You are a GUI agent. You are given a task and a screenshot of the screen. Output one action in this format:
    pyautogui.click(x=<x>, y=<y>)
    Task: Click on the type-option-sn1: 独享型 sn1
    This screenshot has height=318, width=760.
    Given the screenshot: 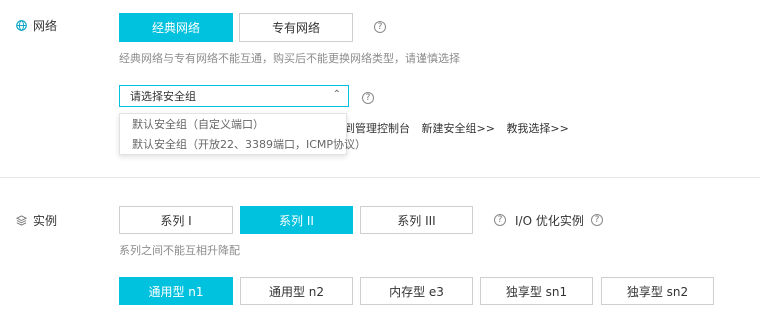 What is the action you would take?
    pyautogui.click(x=536, y=291)
    